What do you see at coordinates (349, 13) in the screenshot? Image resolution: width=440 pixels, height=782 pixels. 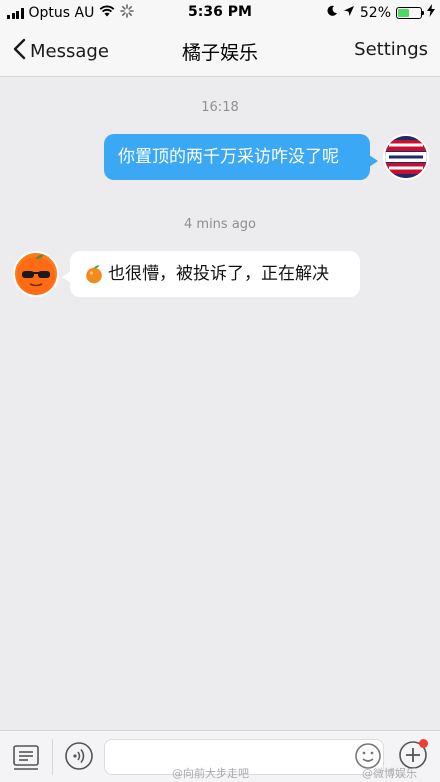 I see `location-arrow-icon` at bounding box center [349, 13].